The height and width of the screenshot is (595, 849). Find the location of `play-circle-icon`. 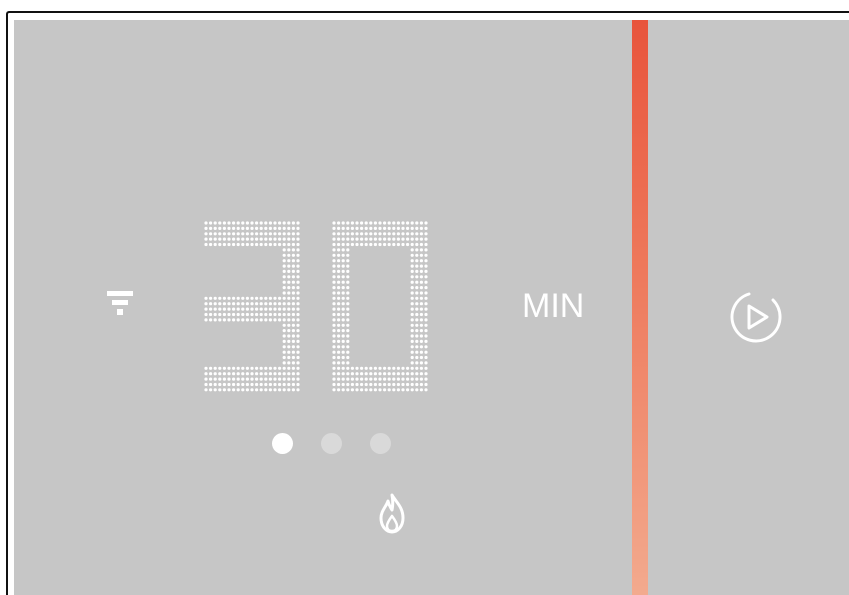

play-circle-icon is located at coordinates (756, 317).